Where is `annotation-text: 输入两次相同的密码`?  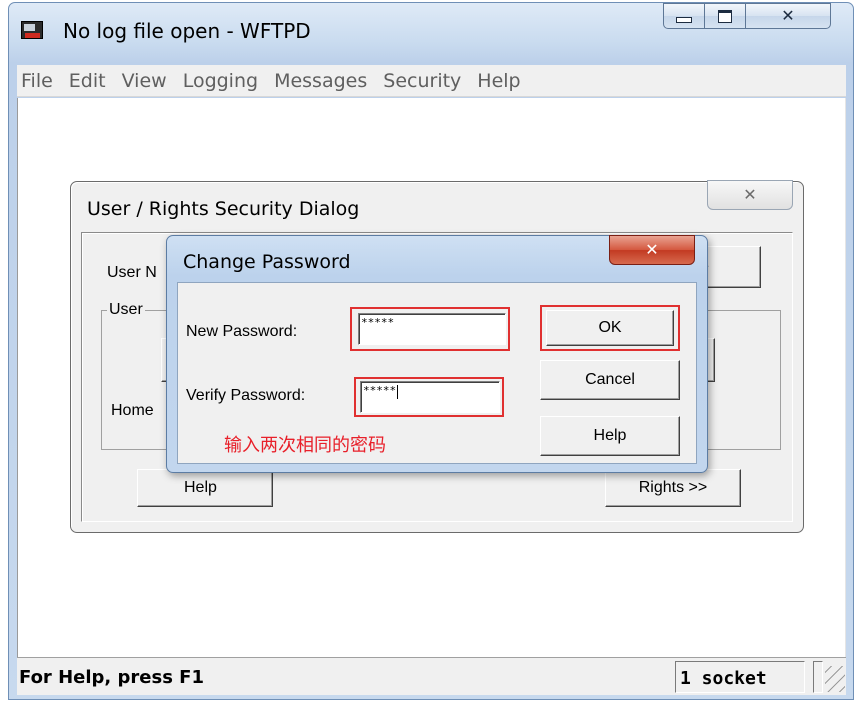
annotation-text: 输入两次相同的密码 is located at coordinates (305, 445).